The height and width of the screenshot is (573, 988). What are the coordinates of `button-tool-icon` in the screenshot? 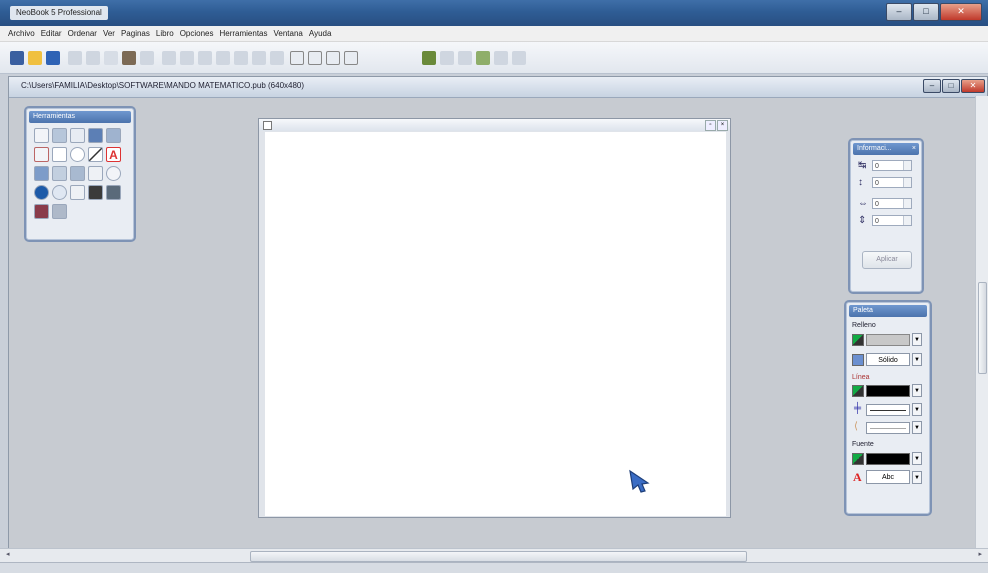 It's located at (41, 173).